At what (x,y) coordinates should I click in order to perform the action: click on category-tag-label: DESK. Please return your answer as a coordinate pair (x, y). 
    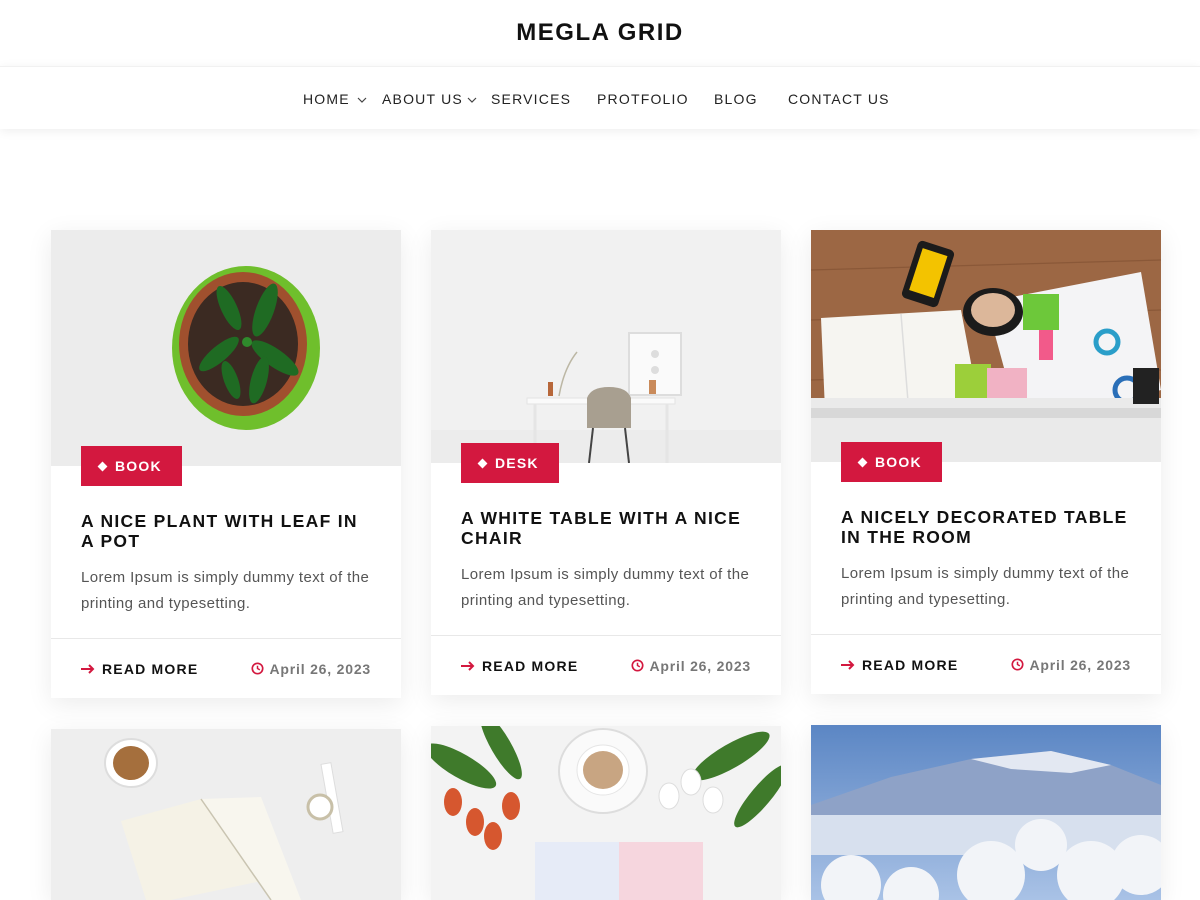
    Looking at the image, I should click on (517, 463).